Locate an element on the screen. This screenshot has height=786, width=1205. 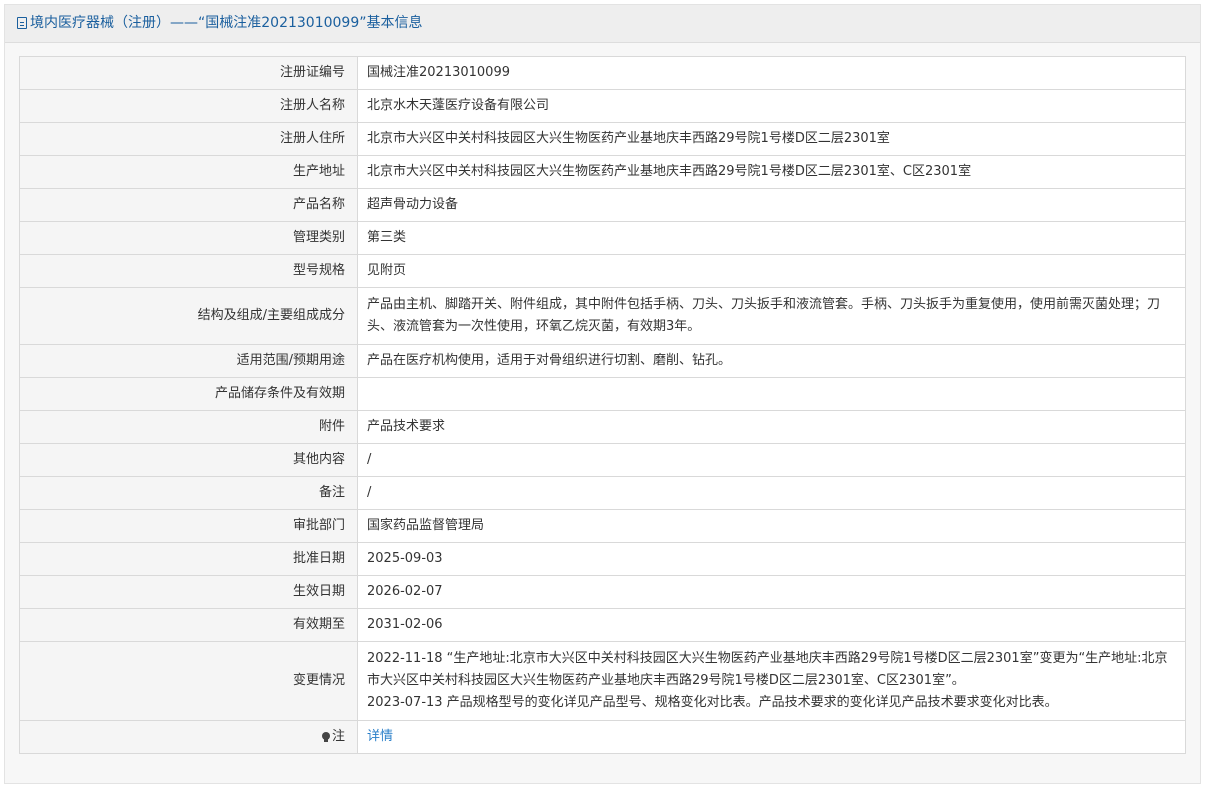
row-value: 国械注准20213010099 is located at coordinates (771, 73).